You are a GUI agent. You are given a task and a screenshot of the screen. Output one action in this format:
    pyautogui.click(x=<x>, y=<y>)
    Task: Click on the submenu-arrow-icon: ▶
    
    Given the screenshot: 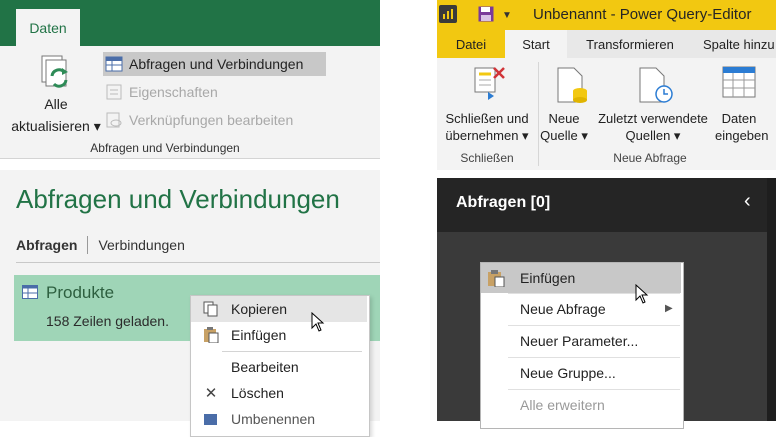 What is the action you would take?
    pyautogui.click(x=669, y=308)
    